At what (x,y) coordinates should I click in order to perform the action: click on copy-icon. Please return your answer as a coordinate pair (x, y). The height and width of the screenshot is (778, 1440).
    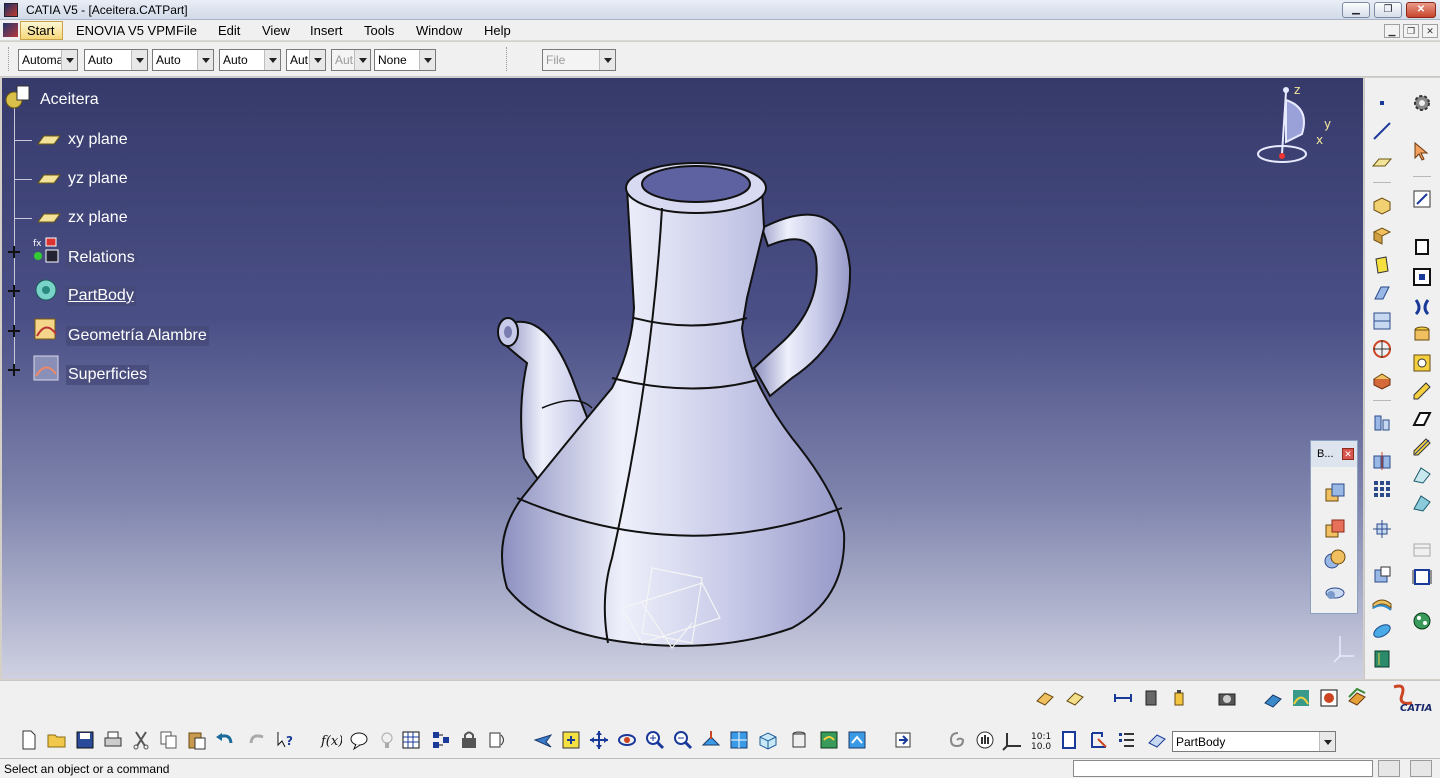
    Looking at the image, I should click on (169, 740).